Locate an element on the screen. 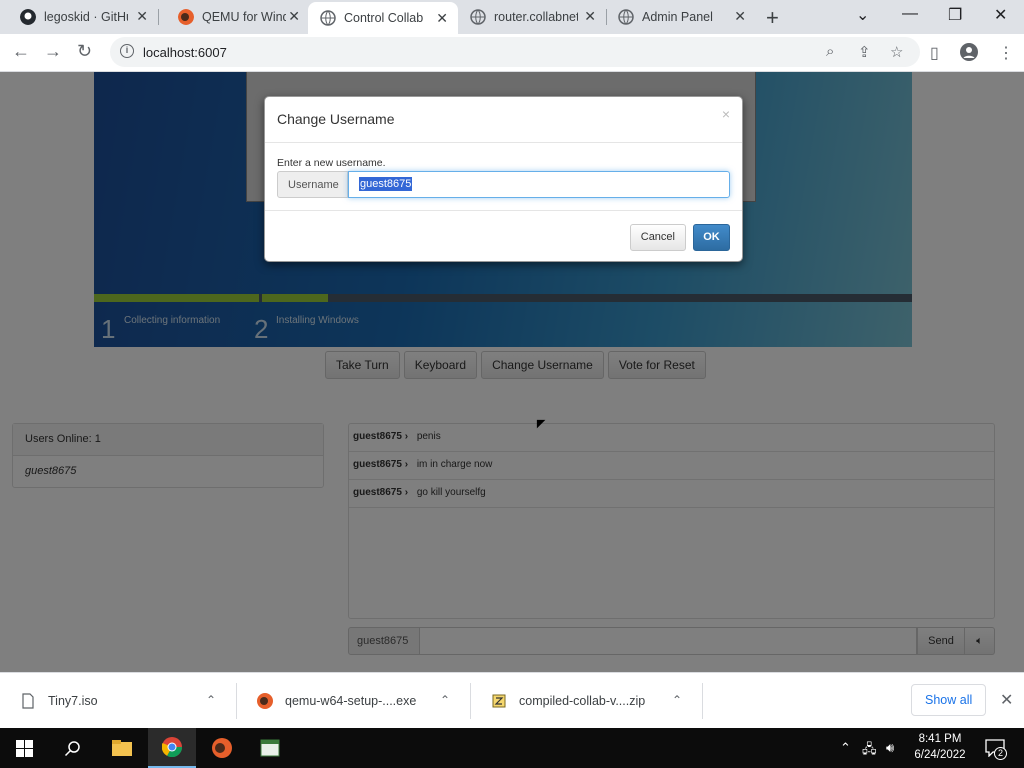 Image resolution: width=1024 pixels, height=768 pixels. tab-title: Admin Panel is located at coordinates (677, 17).